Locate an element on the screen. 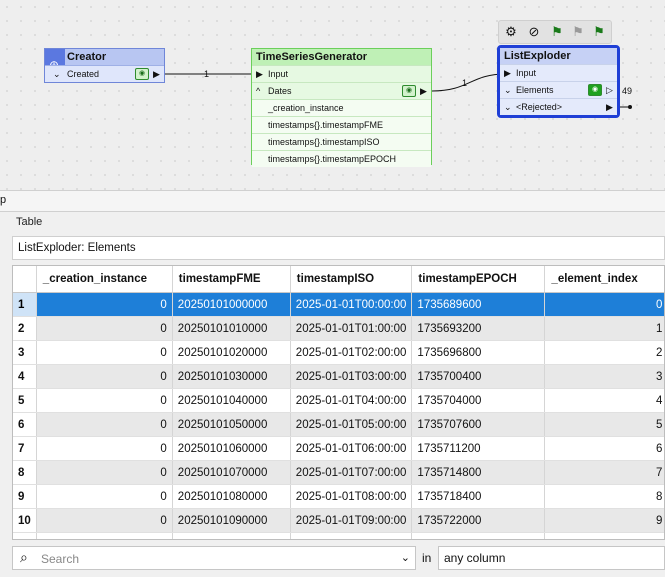 The width and height of the screenshot is (665, 577). table-cell: 2025-01-01T01:00:00 is located at coordinates (351, 328).